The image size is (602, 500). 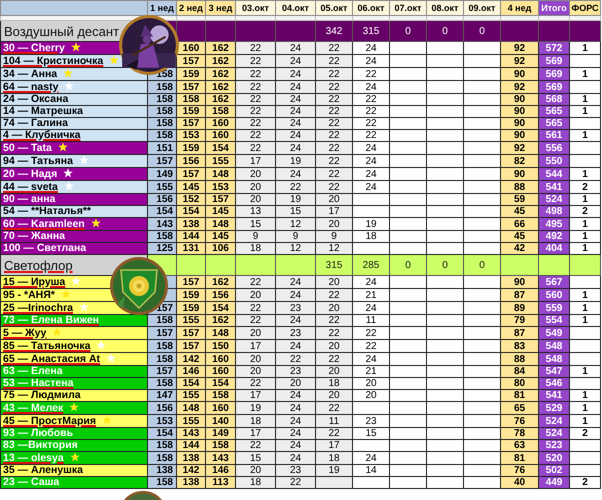 I want to click on member-name: 25 —Irinochra, so click(x=38, y=308).